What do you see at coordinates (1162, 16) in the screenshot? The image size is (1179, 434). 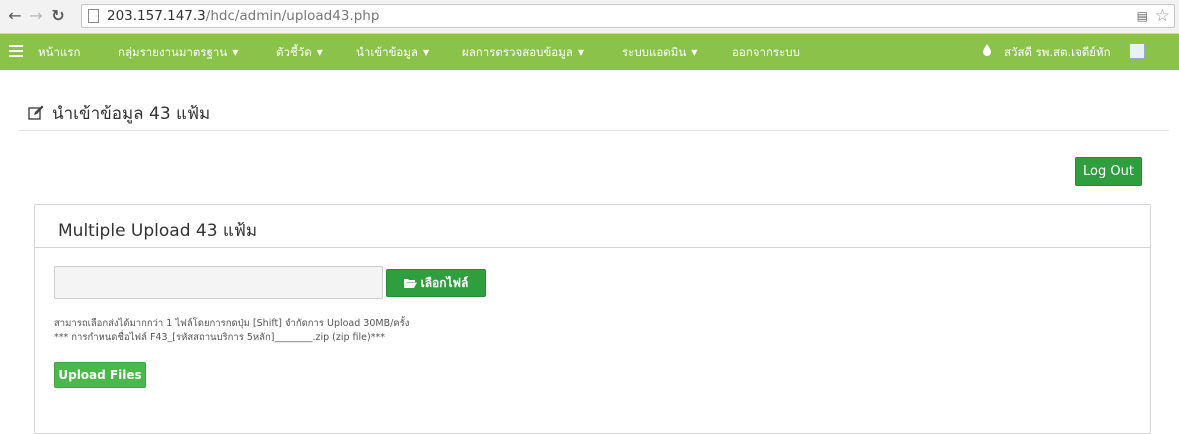 I see `bookmark-star-icon: ☆` at bounding box center [1162, 16].